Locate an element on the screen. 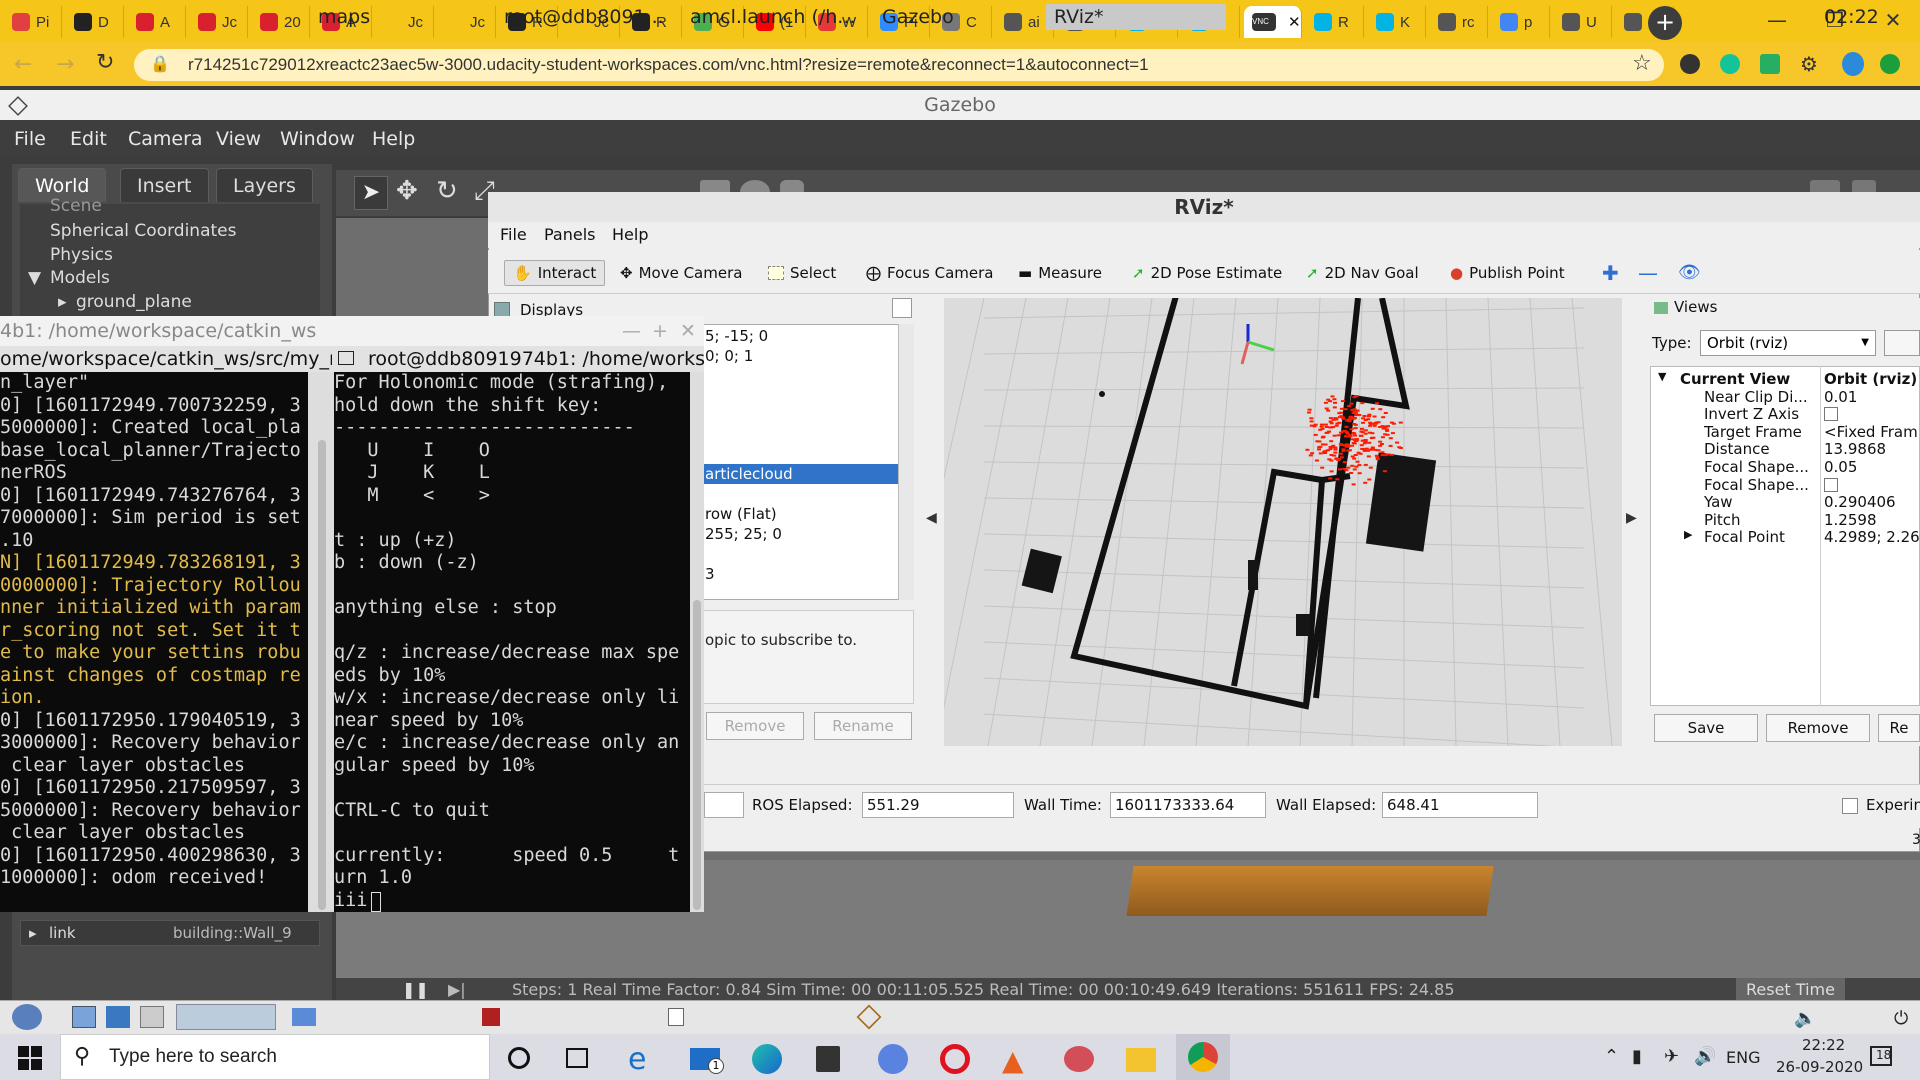  view-property-name: Pitch is located at coordinates (1722, 520).